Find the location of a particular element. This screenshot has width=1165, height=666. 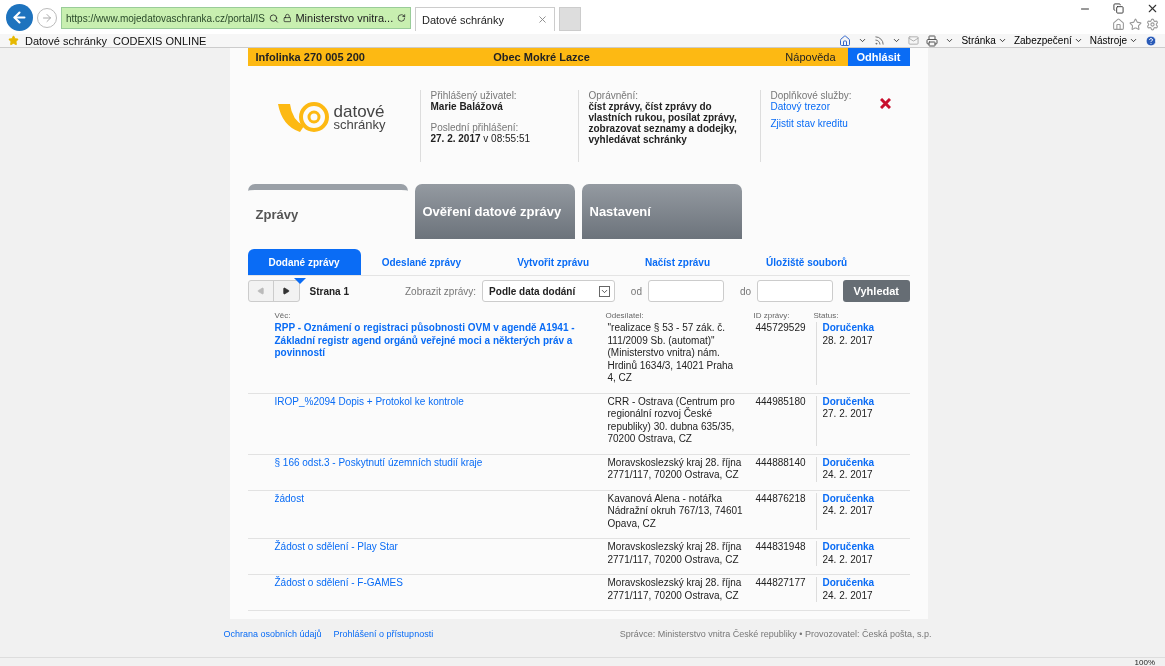

favorite-link: CODEXIS ONLINE is located at coordinates (159, 40).